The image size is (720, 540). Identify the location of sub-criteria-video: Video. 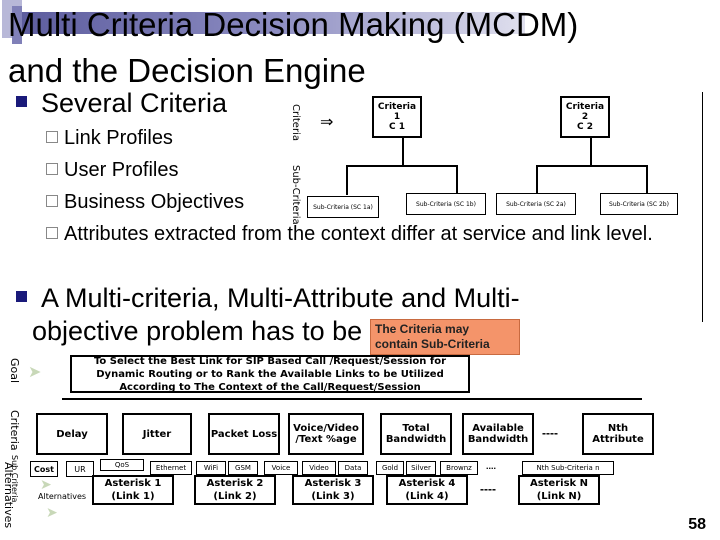
(319, 468).